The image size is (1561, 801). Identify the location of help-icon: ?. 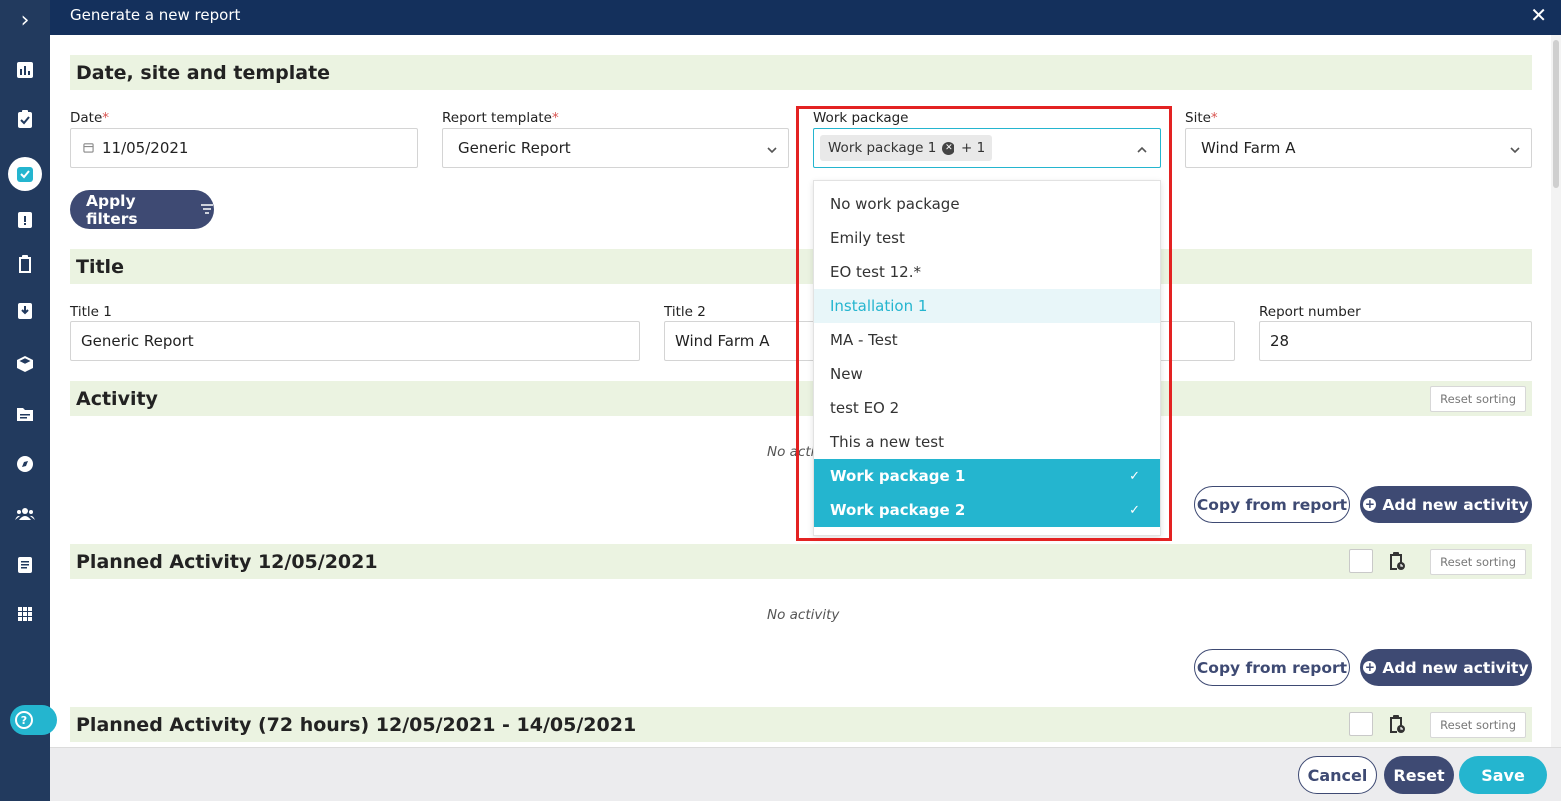
(24, 720).